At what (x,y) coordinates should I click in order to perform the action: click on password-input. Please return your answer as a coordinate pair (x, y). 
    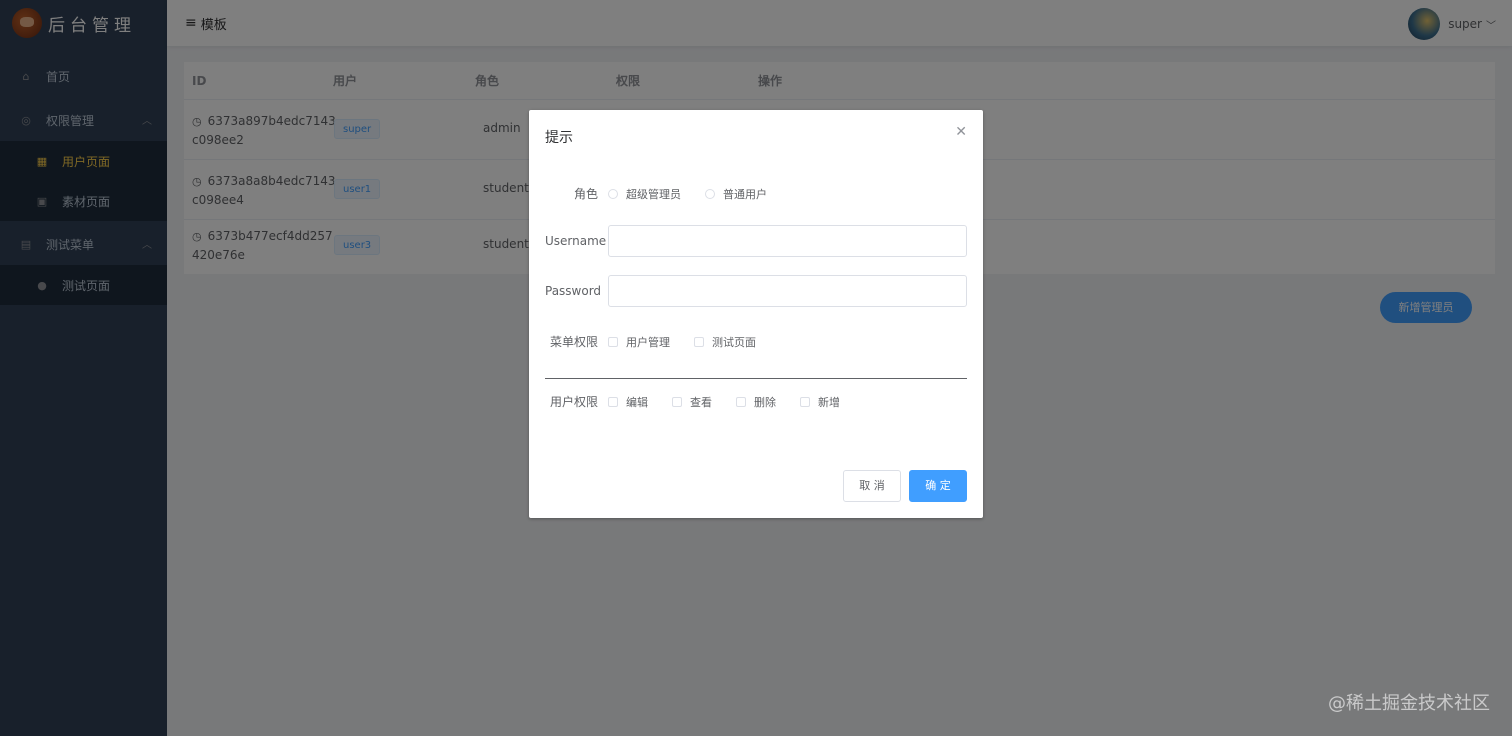
    Looking at the image, I should click on (787, 291).